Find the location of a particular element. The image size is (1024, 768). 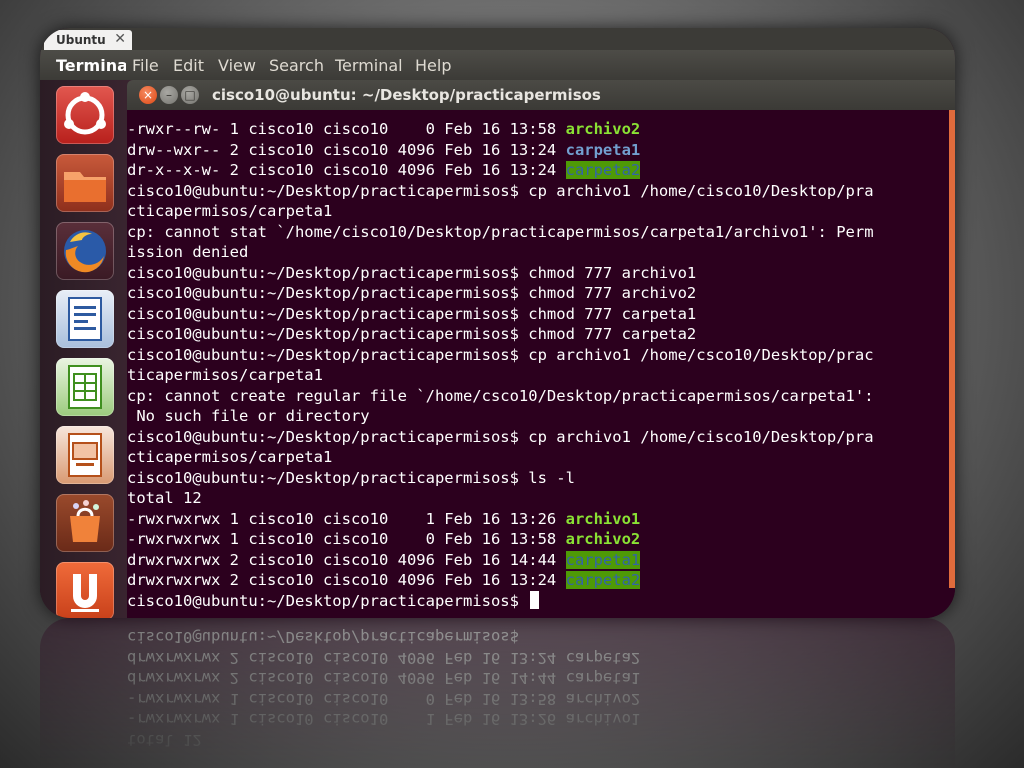

tab-close-icon: ✕ is located at coordinates (120, 39).